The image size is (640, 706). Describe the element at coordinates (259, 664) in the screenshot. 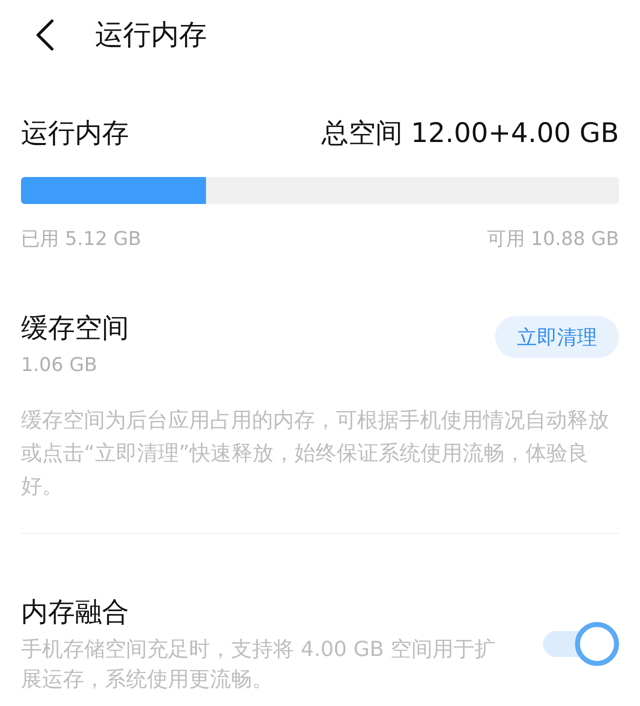

I see `fusion-description: 手机存储空间充足时，支持将 4.00 GB 空间用于扩展运存，系统使用更流畅。` at that location.